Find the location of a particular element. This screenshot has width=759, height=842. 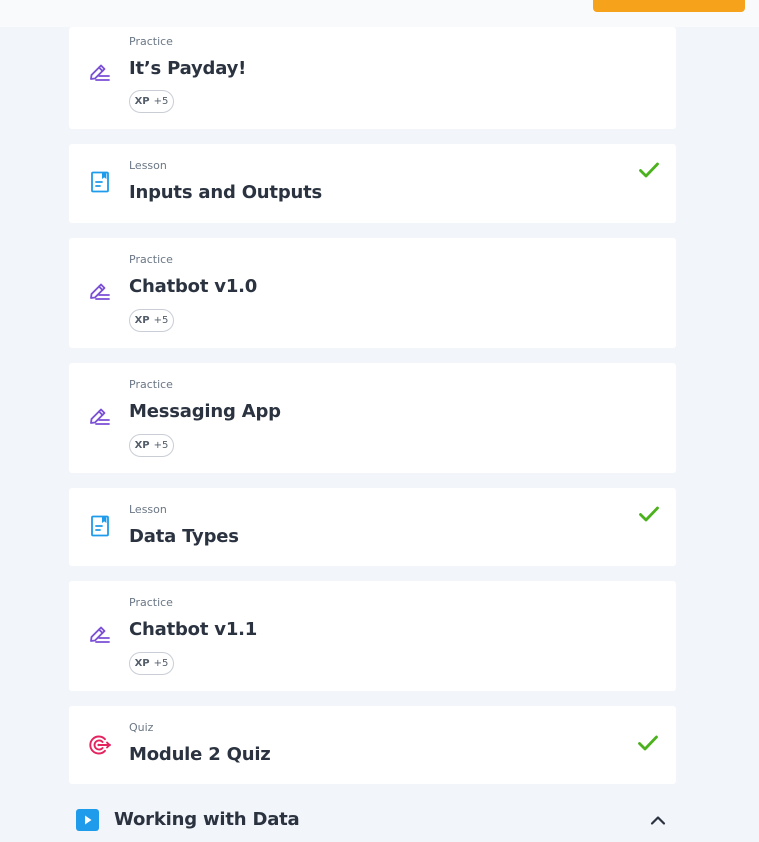

item-title: Data Types is located at coordinates (184, 536).